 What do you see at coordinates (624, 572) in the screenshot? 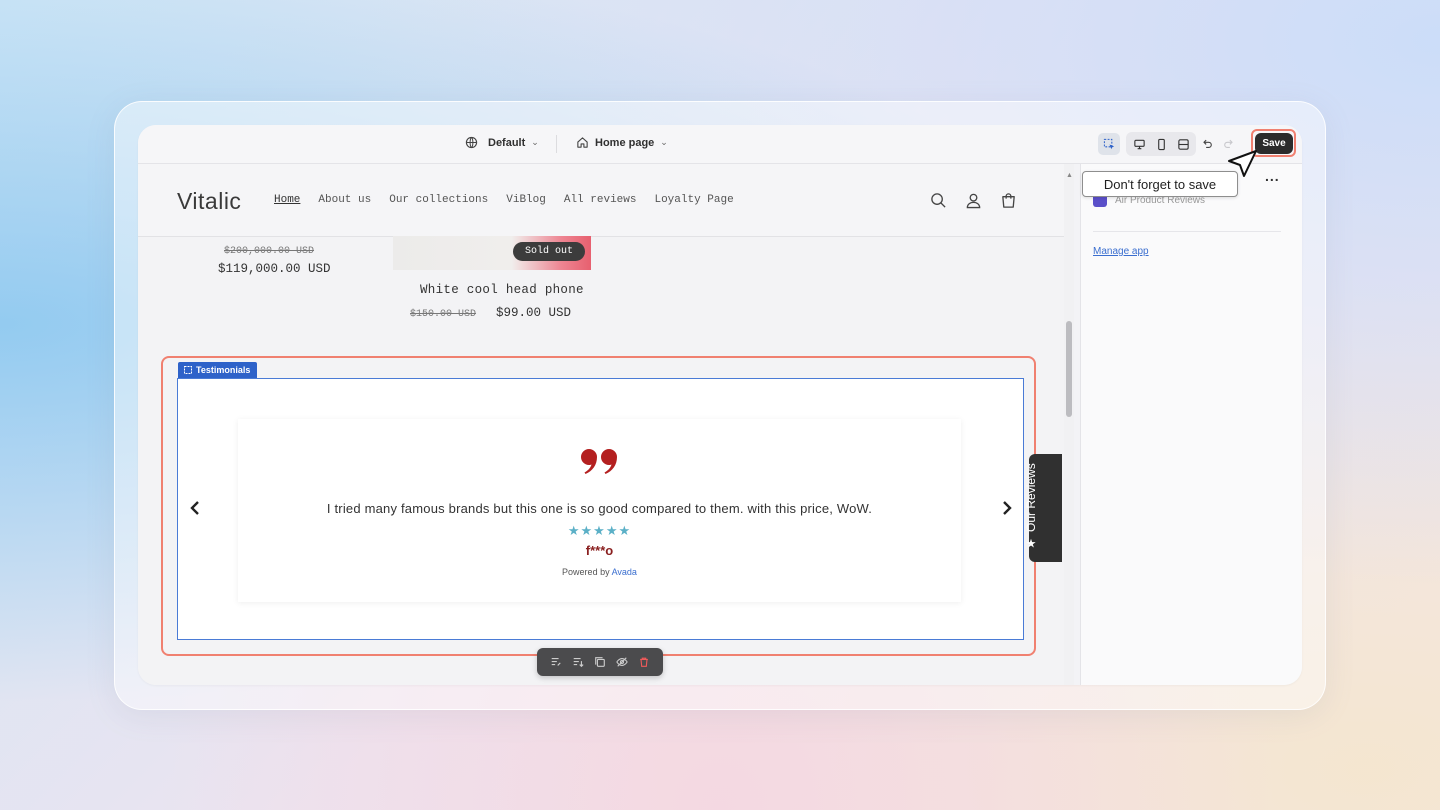
I see `powered-by-link: Avada` at bounding box center [624, 572].